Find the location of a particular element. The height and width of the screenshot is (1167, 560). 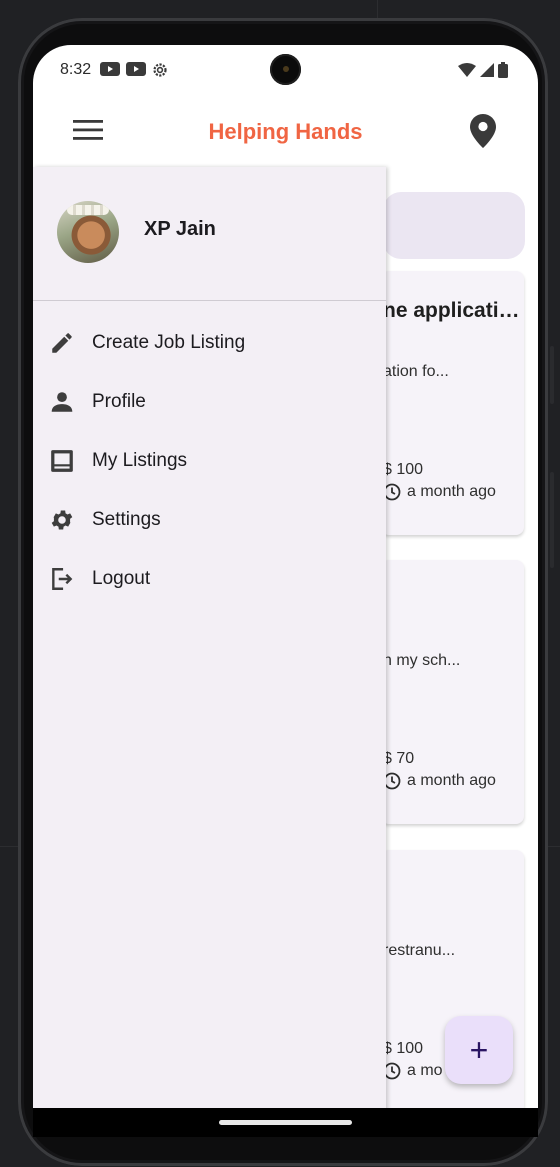

drawer-header: XP Jain is located at coordinates (209, 234).